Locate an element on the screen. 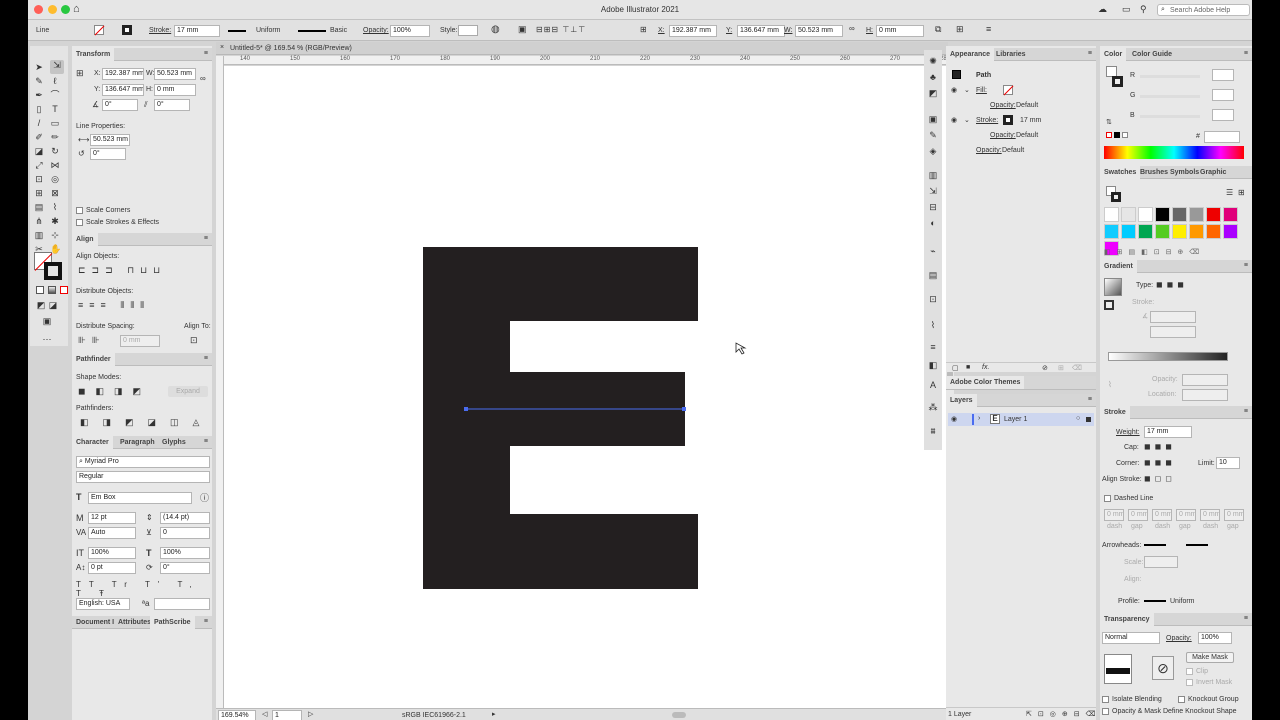 Image resolution: width=1280 pixels, height=720 pixels. align-objects-buttons: ⊏⊐⊐ ⊓⊔⊔ is located at coordinates (122, 270).